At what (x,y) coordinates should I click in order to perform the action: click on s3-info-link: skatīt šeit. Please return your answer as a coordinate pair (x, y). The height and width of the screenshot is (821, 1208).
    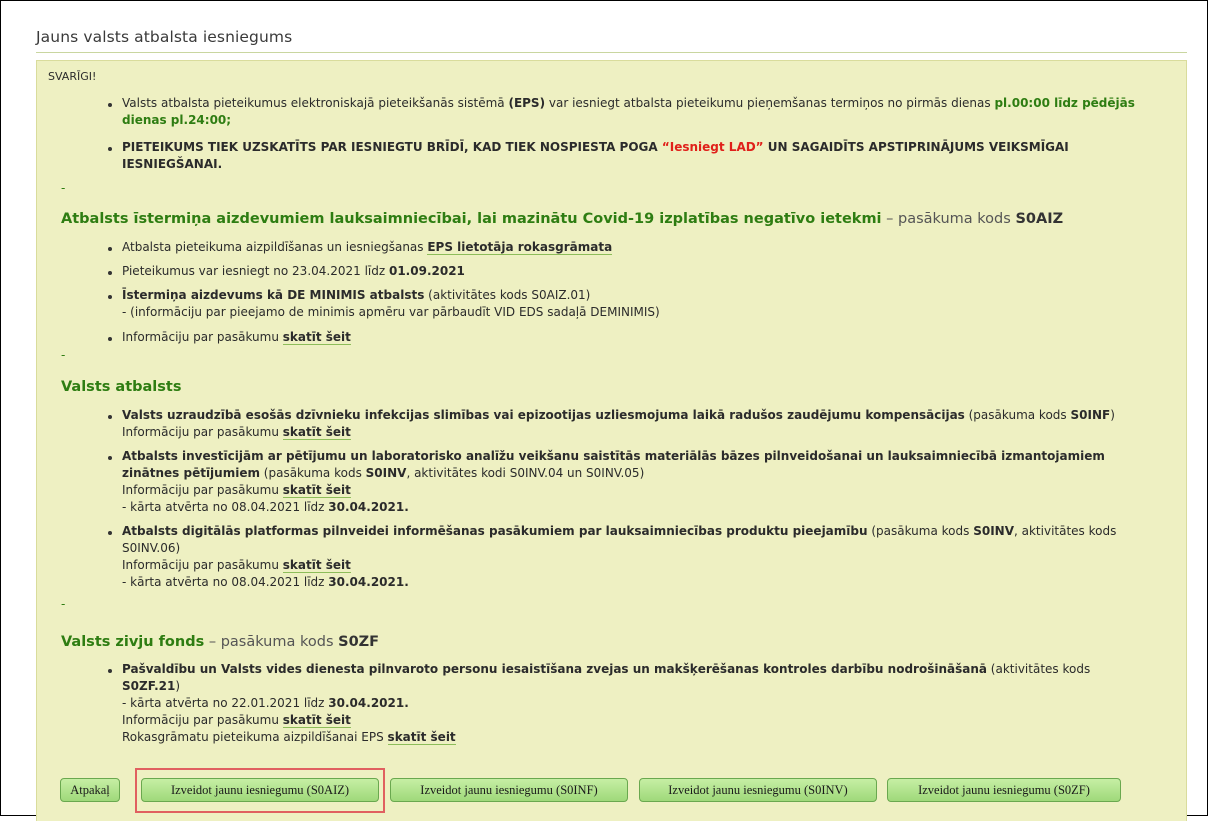
    Looking at the image, I should click on (316, 720).